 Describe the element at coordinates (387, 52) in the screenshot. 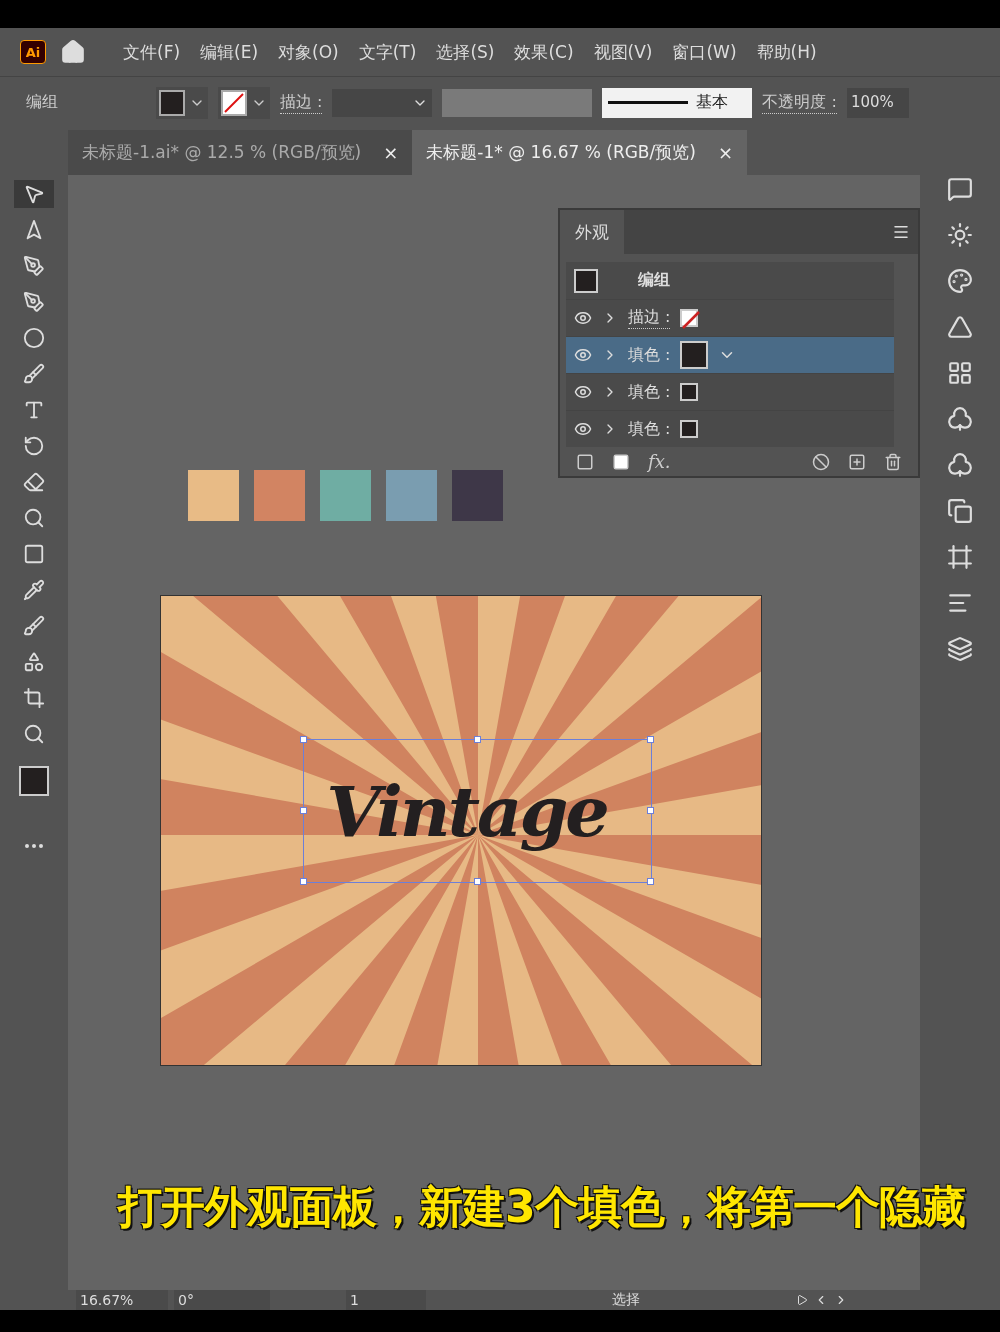

I see `menu-item: 文字(T)` at that location.